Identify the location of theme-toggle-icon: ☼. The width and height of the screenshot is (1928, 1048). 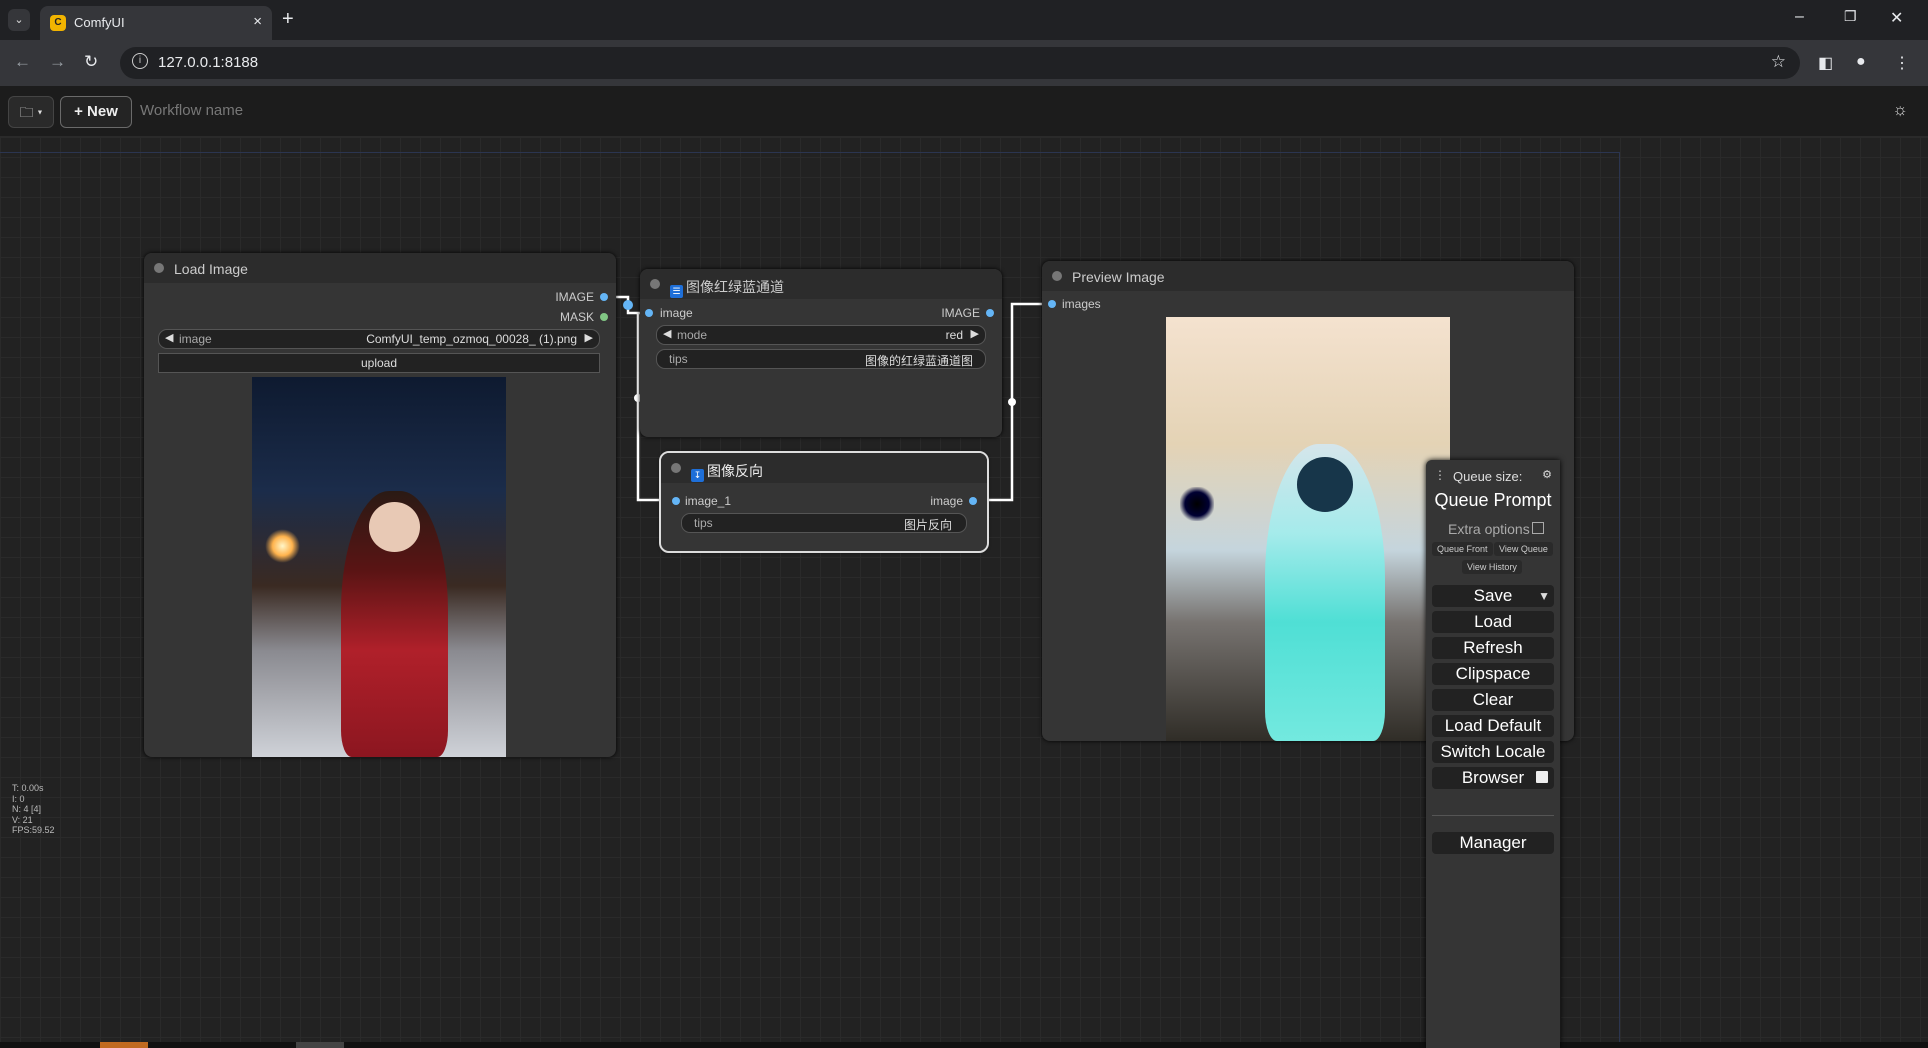
(1900, 110).